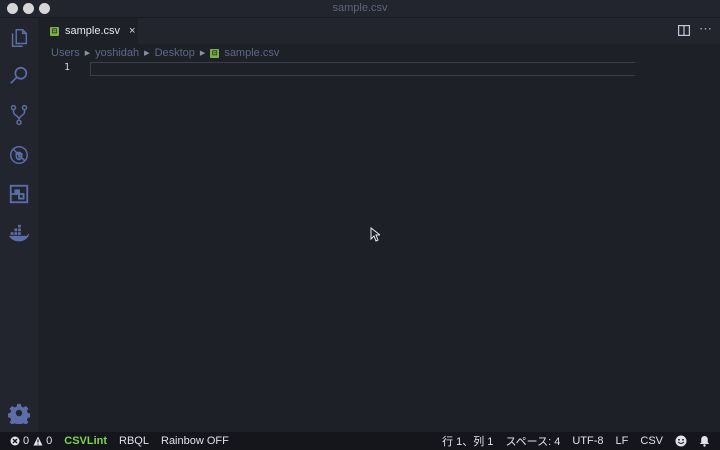 This screenshot has width=720, height=450. I want to click on more-icon: ⋯, so click(705, 29).